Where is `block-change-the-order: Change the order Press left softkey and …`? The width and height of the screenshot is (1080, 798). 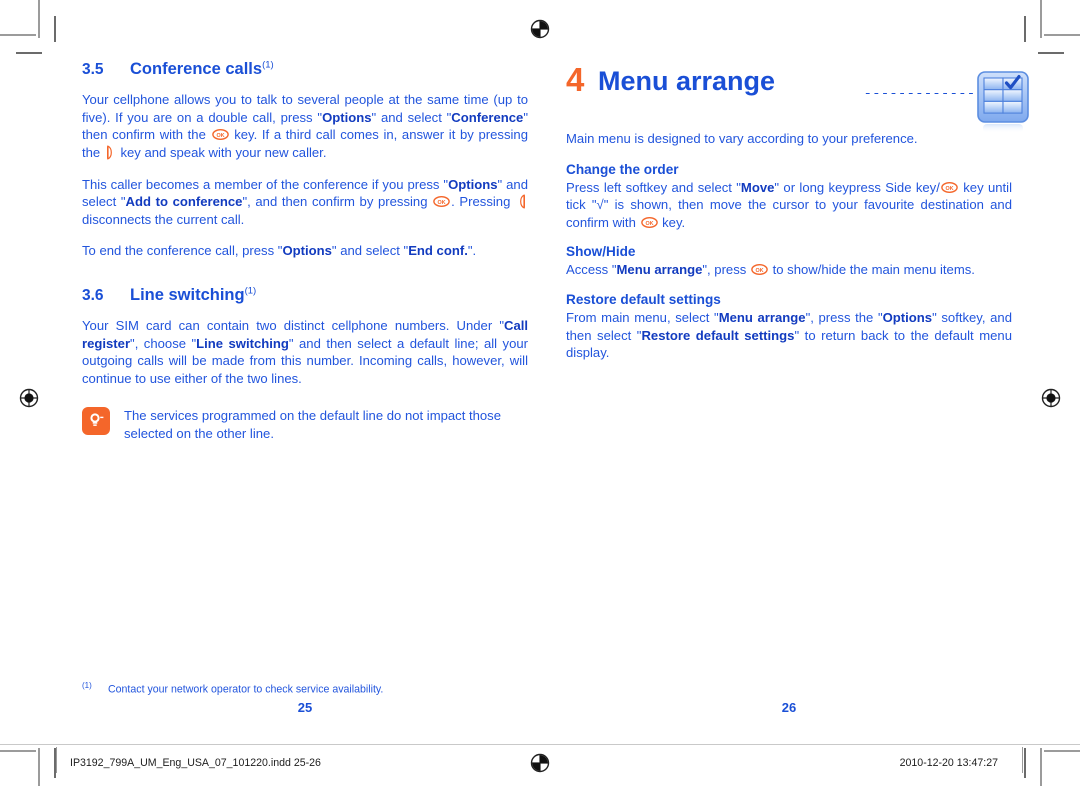 block-change-the-order: Change the order Press left softkey and … is located at coordinates (789, 196).